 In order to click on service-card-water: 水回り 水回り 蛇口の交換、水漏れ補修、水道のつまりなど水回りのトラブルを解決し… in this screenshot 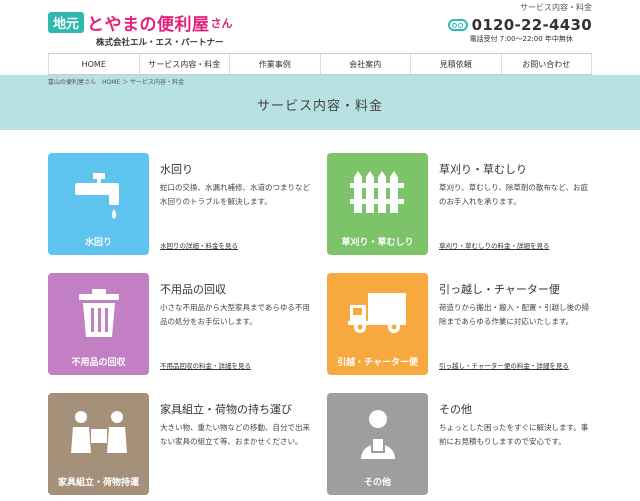, I will do `click(183, 207)`.